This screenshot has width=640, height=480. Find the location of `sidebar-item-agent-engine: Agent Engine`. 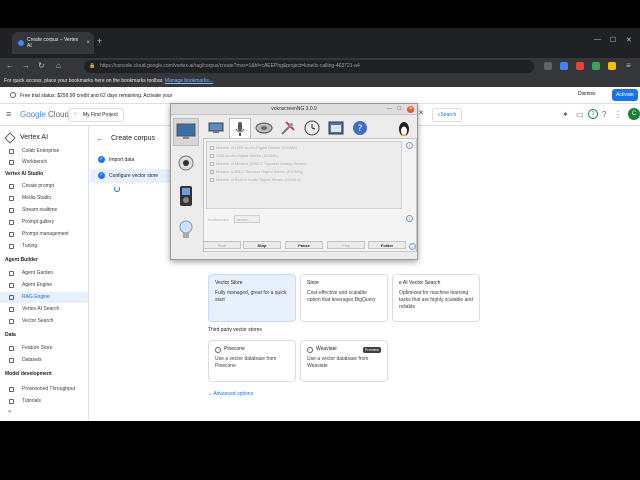

sidebar-item-agent-engine: Agent Engine is located at coordinates (44, 285).